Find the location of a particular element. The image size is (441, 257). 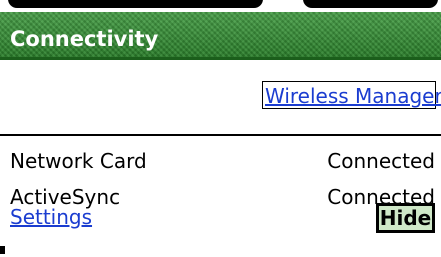

taskbar-tab-right is located at coordinates (370, 4).